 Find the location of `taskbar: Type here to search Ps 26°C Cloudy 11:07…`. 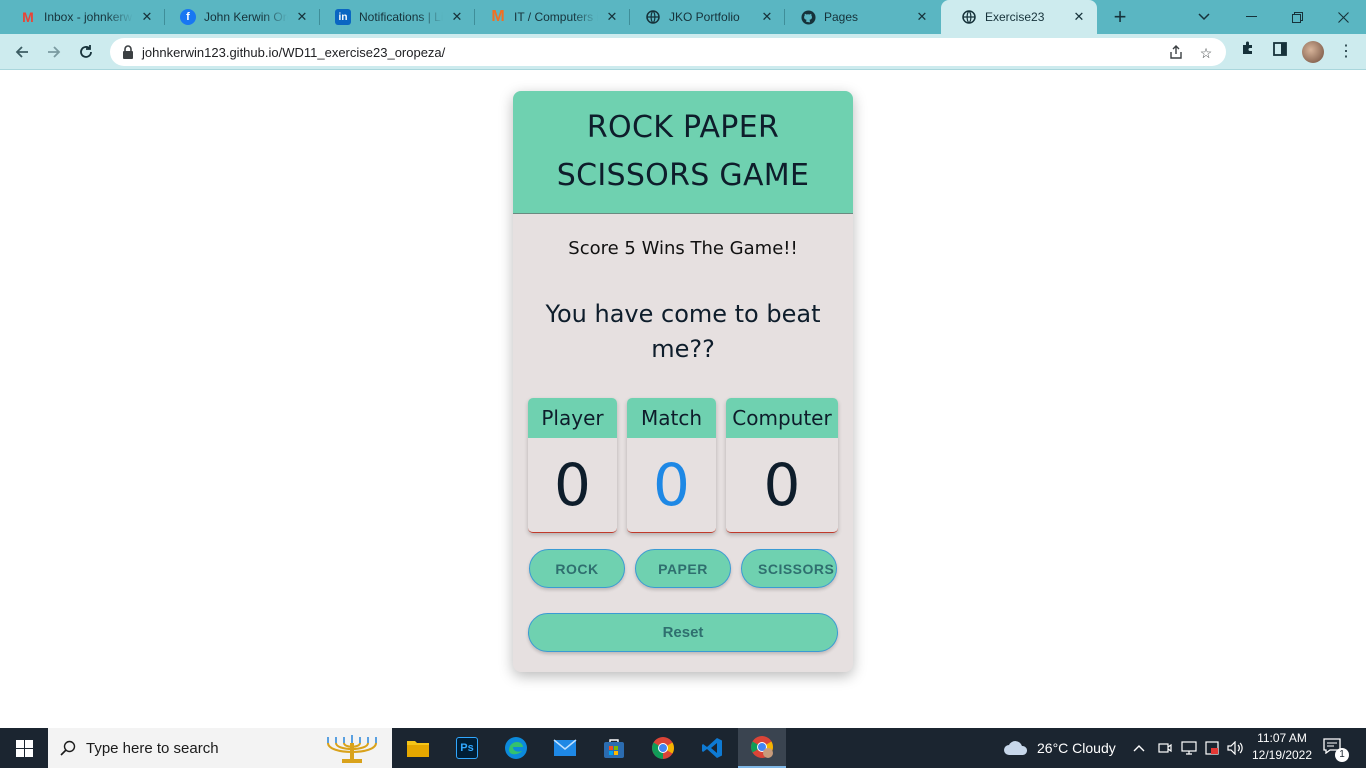

taskbar: Type here to search Ps 26°C Cloudy 11:07… is located at coordinates (683, 748).